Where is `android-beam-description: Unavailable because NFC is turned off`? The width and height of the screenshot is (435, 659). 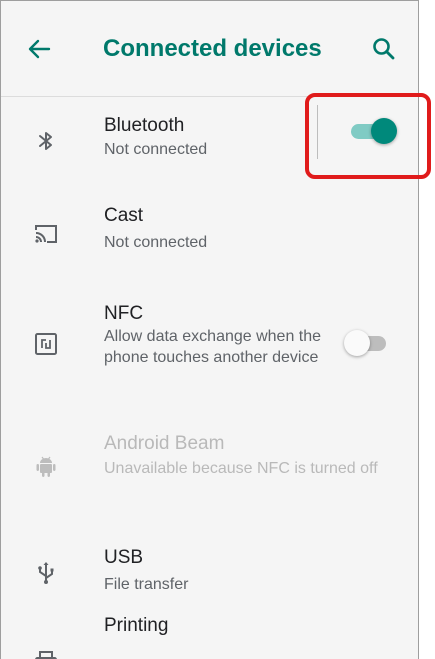
android-beam-description: Unavailable because NFC is turned off is located at coordinates (241, 468).